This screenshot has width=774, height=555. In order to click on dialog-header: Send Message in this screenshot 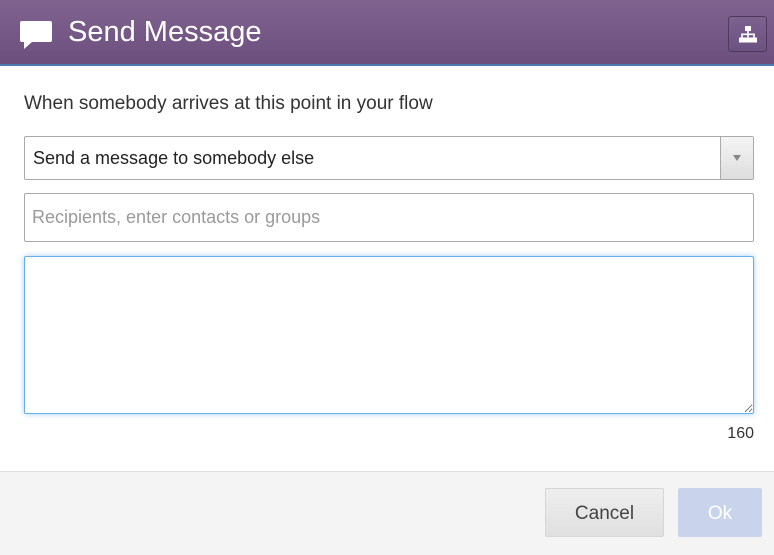, I will do `click(387, 33)`.